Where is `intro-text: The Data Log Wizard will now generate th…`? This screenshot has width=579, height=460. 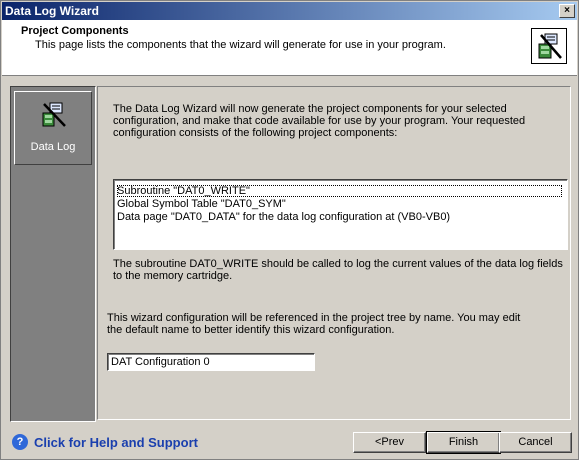 intro-text: The Data Log Wizard will now generate th… is located at coordinates (319, 121).